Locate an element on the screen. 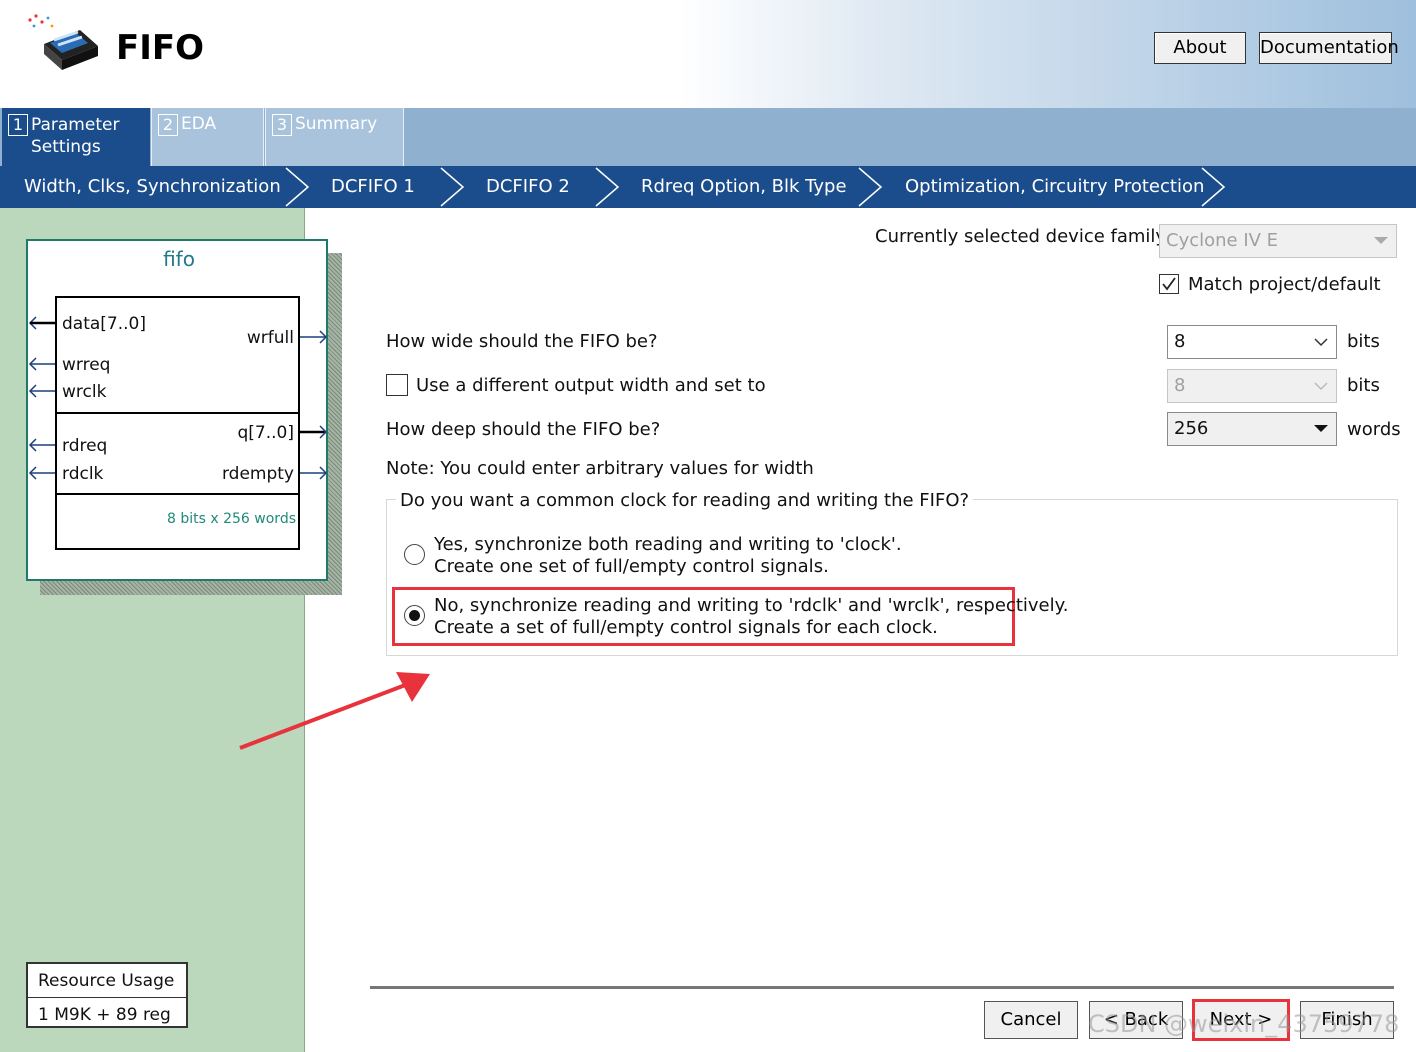 The image size is (1416, 1052). output-width-label: Use a different output width and set to is located at coordinates (591, 385).